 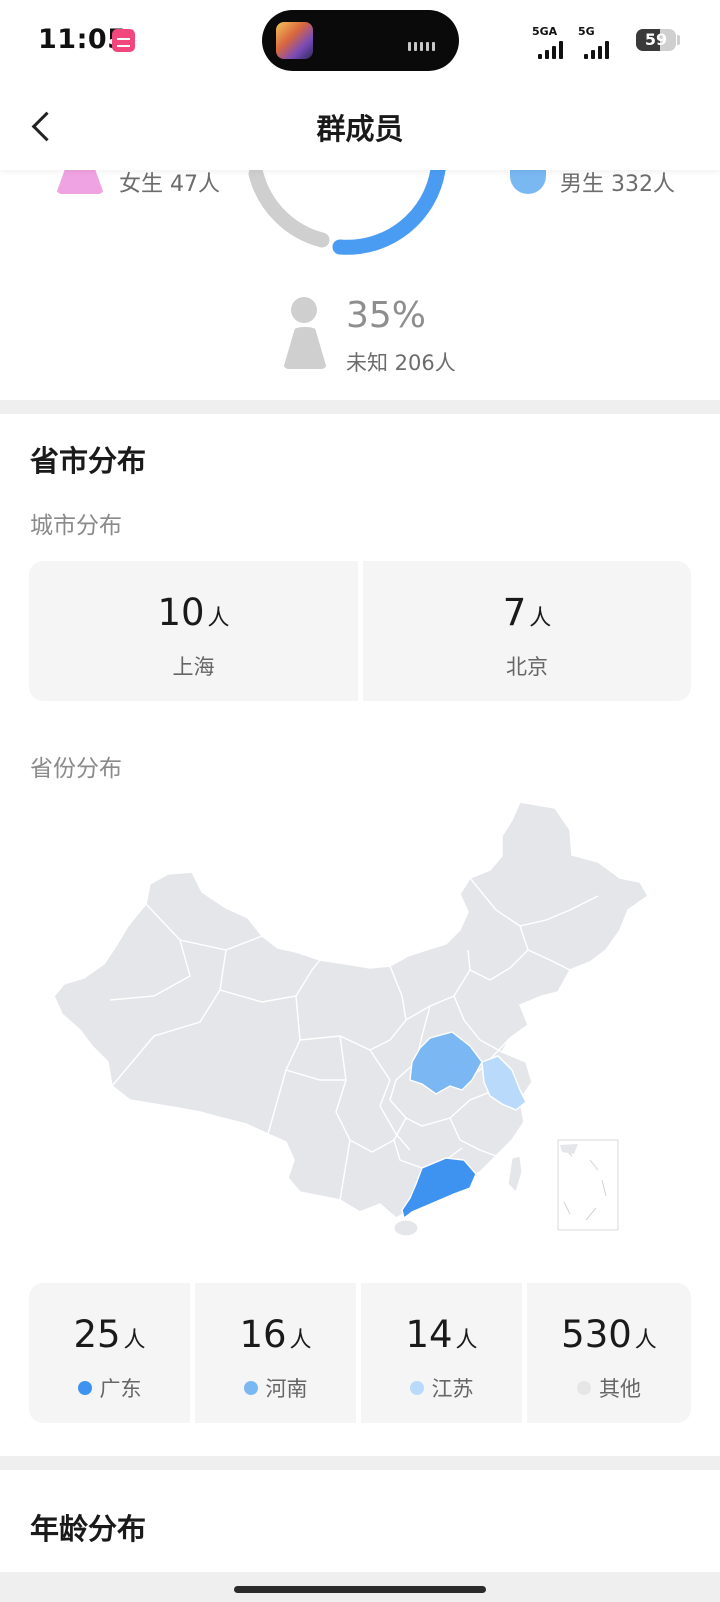 I want to click on province-stats-row: 25 人 广东 16 人 河南 14 人 江苏 530 人 其他, so click(x=360, y=1353).